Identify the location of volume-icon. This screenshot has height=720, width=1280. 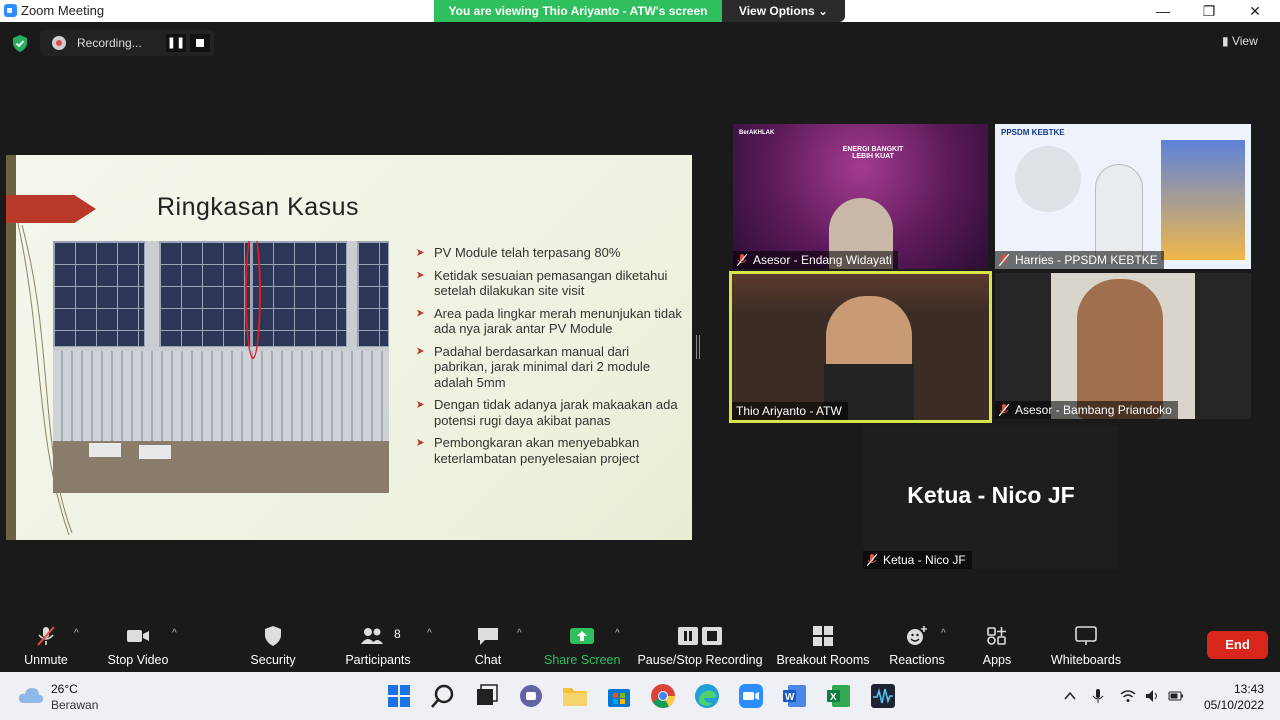
(1152, 696).